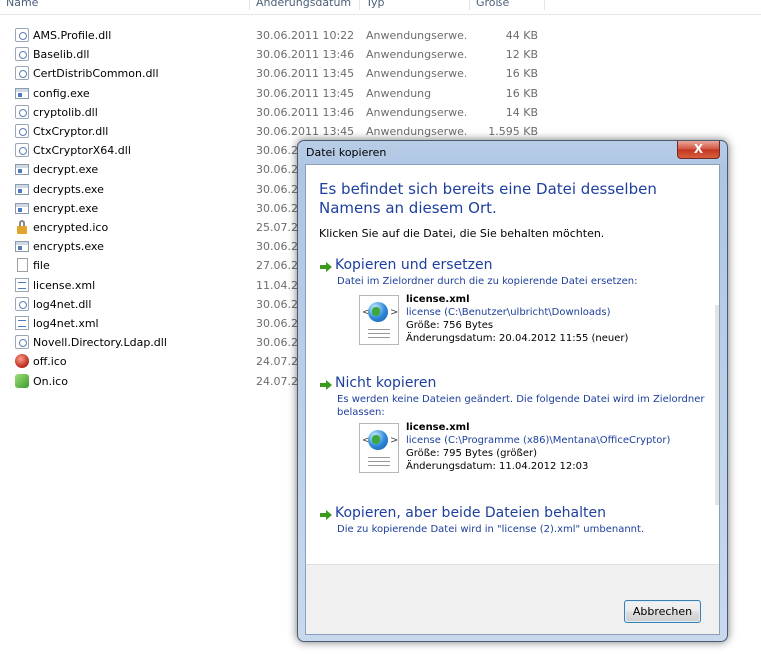 The width and height of the screenshot is (761, 666). What do you see at coordinates (471, 453) in the screenshot?
I see `file-size: Größe: 795 Bytes (größer)` at bounding box center [471, 453].